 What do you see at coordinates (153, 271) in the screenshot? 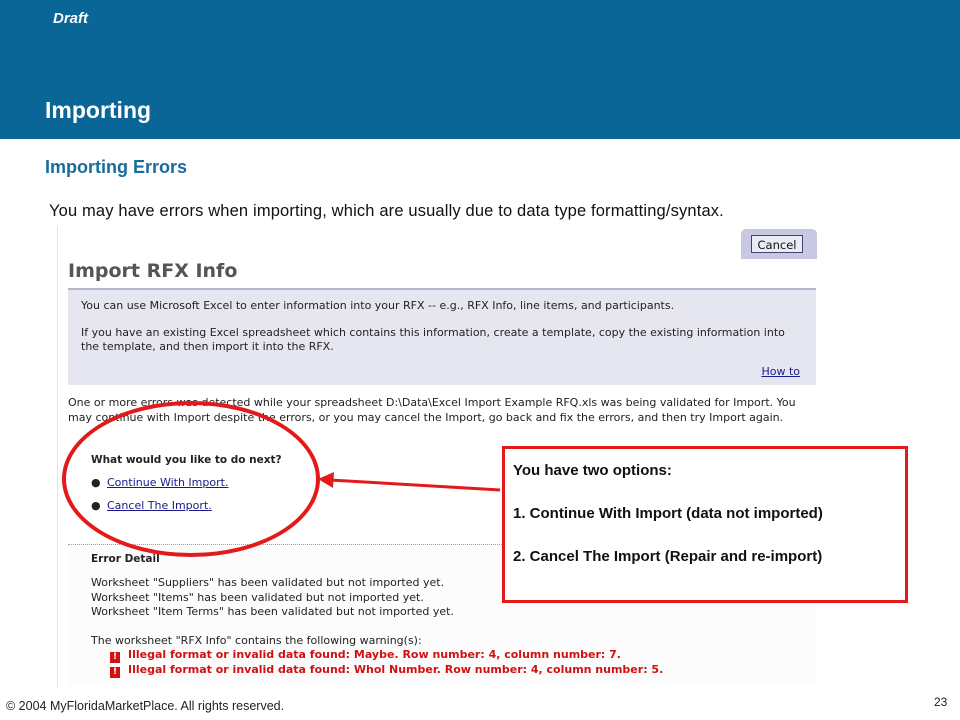
I see `import-rfx-title: Import RFX Info` at bounding box center [153, 271].